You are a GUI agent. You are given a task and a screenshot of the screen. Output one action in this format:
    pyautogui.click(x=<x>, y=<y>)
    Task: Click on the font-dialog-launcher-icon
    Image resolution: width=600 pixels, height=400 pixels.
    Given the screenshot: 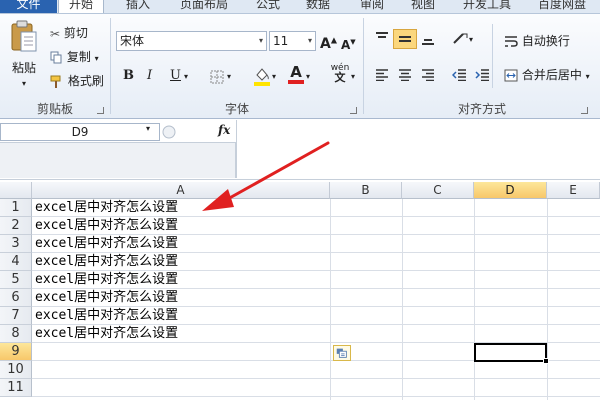 What is the action you would take?
    pyautogui.click(x=353, y=110)
    